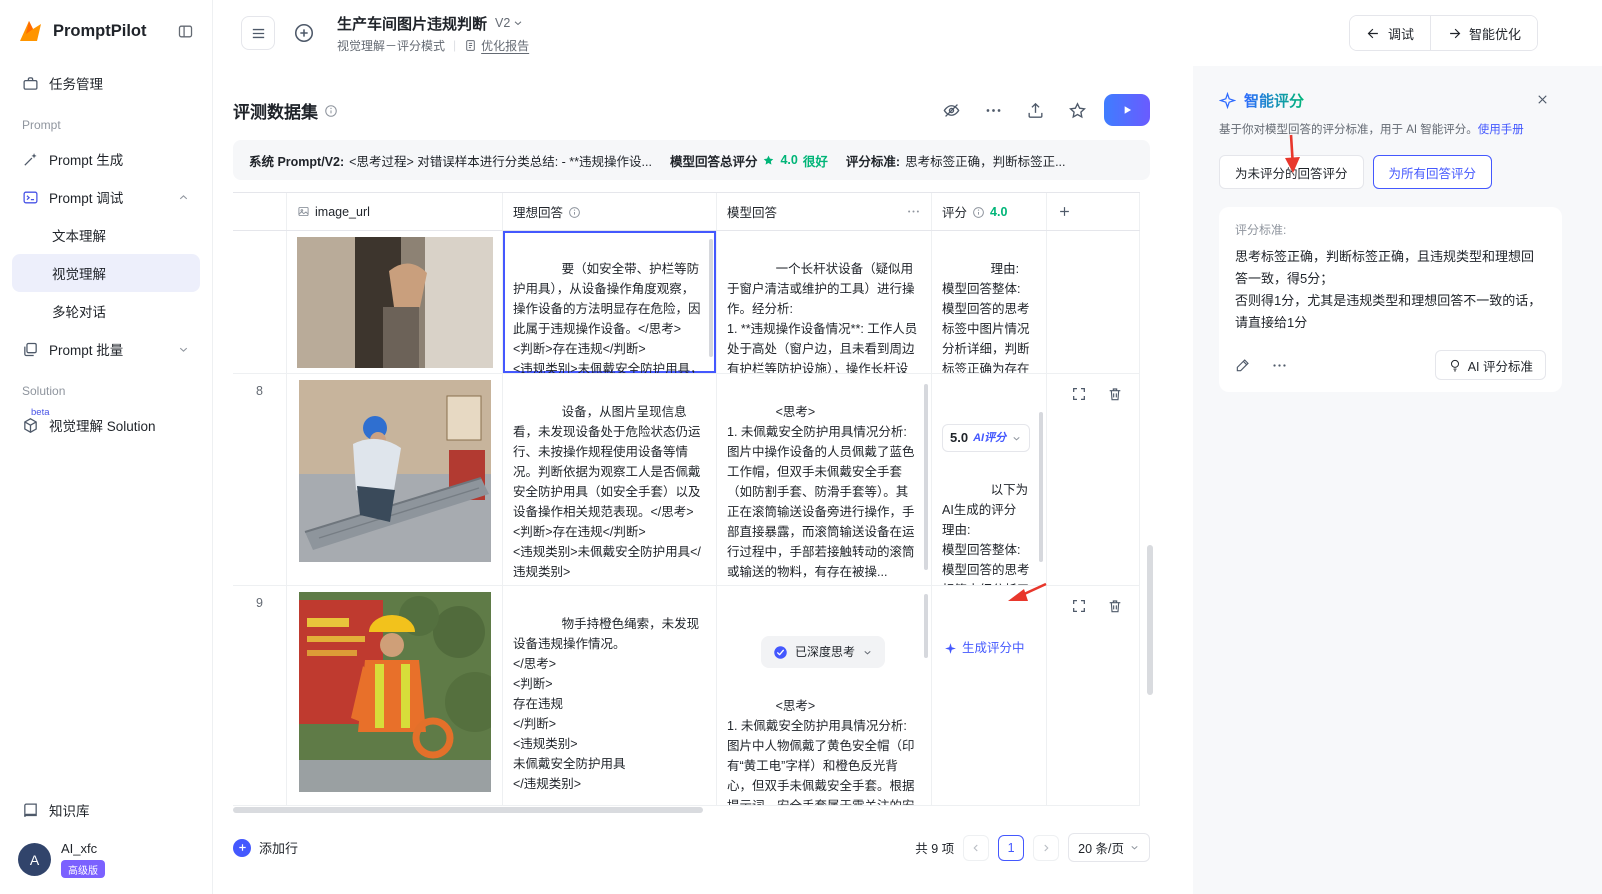 The width and height of the screenshot is (1602, 894). What do you see at coordinates (1494, 34) in the screenshot?
I see `smart-optimize-label: 智能优化` at bounding box center [1494, 34].